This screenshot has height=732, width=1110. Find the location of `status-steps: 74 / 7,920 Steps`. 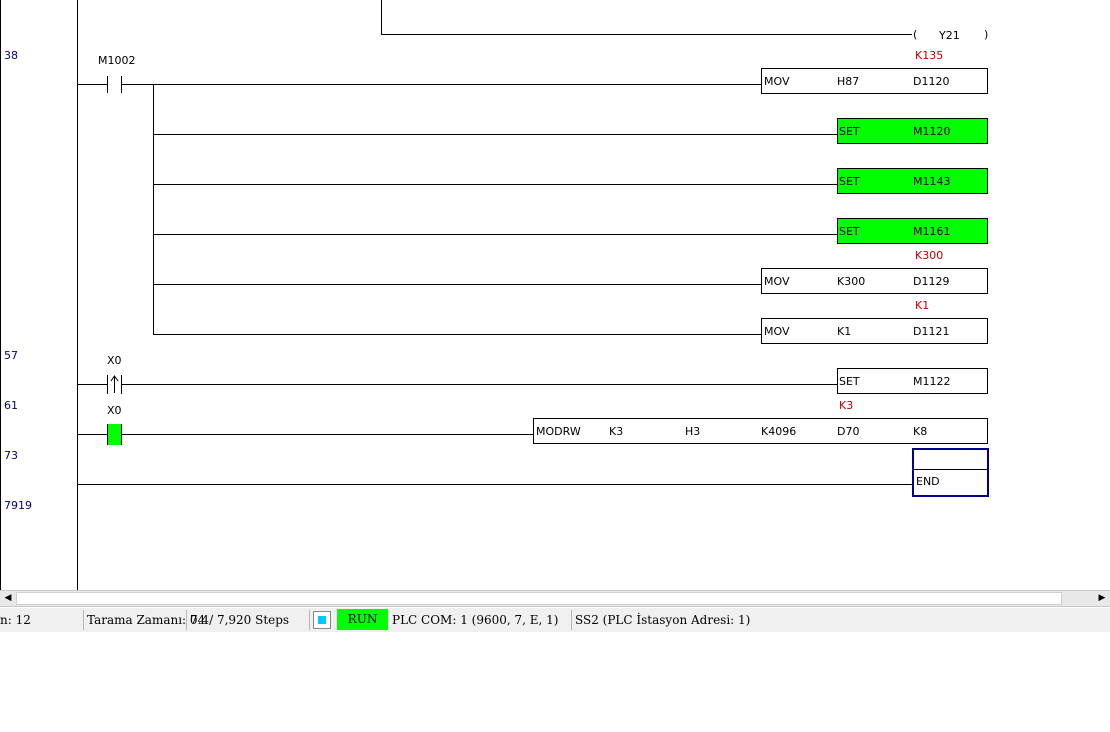

status-steps: 74 / 7,920 Steps is located at coordinates (240, 620).